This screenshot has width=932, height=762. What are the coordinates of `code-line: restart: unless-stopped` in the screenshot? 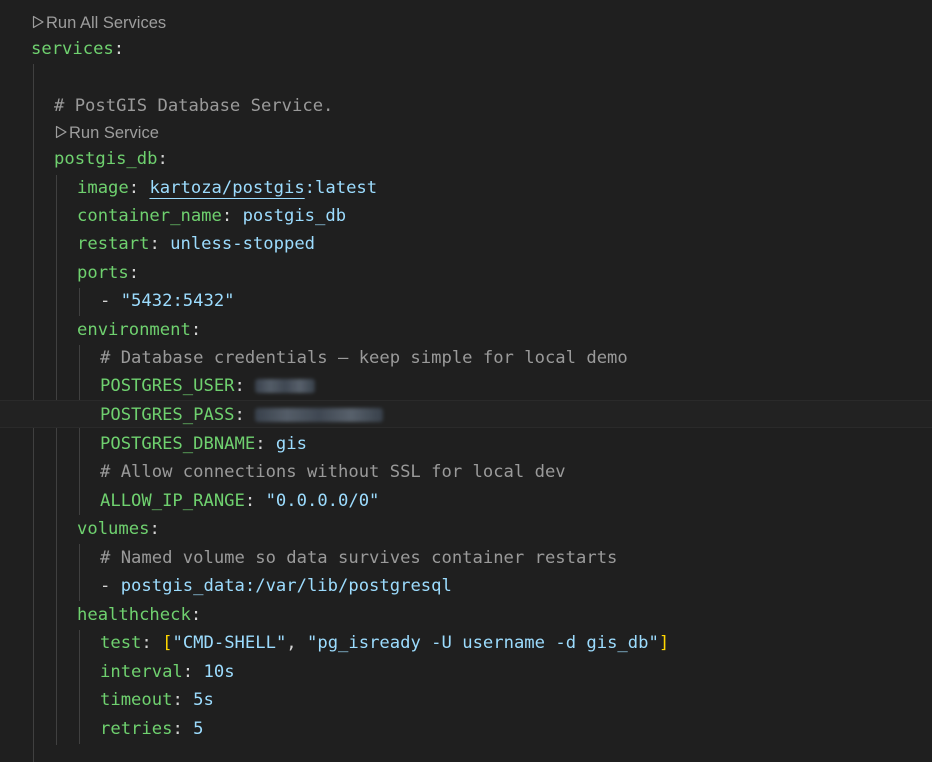 It's located at (196, 244).